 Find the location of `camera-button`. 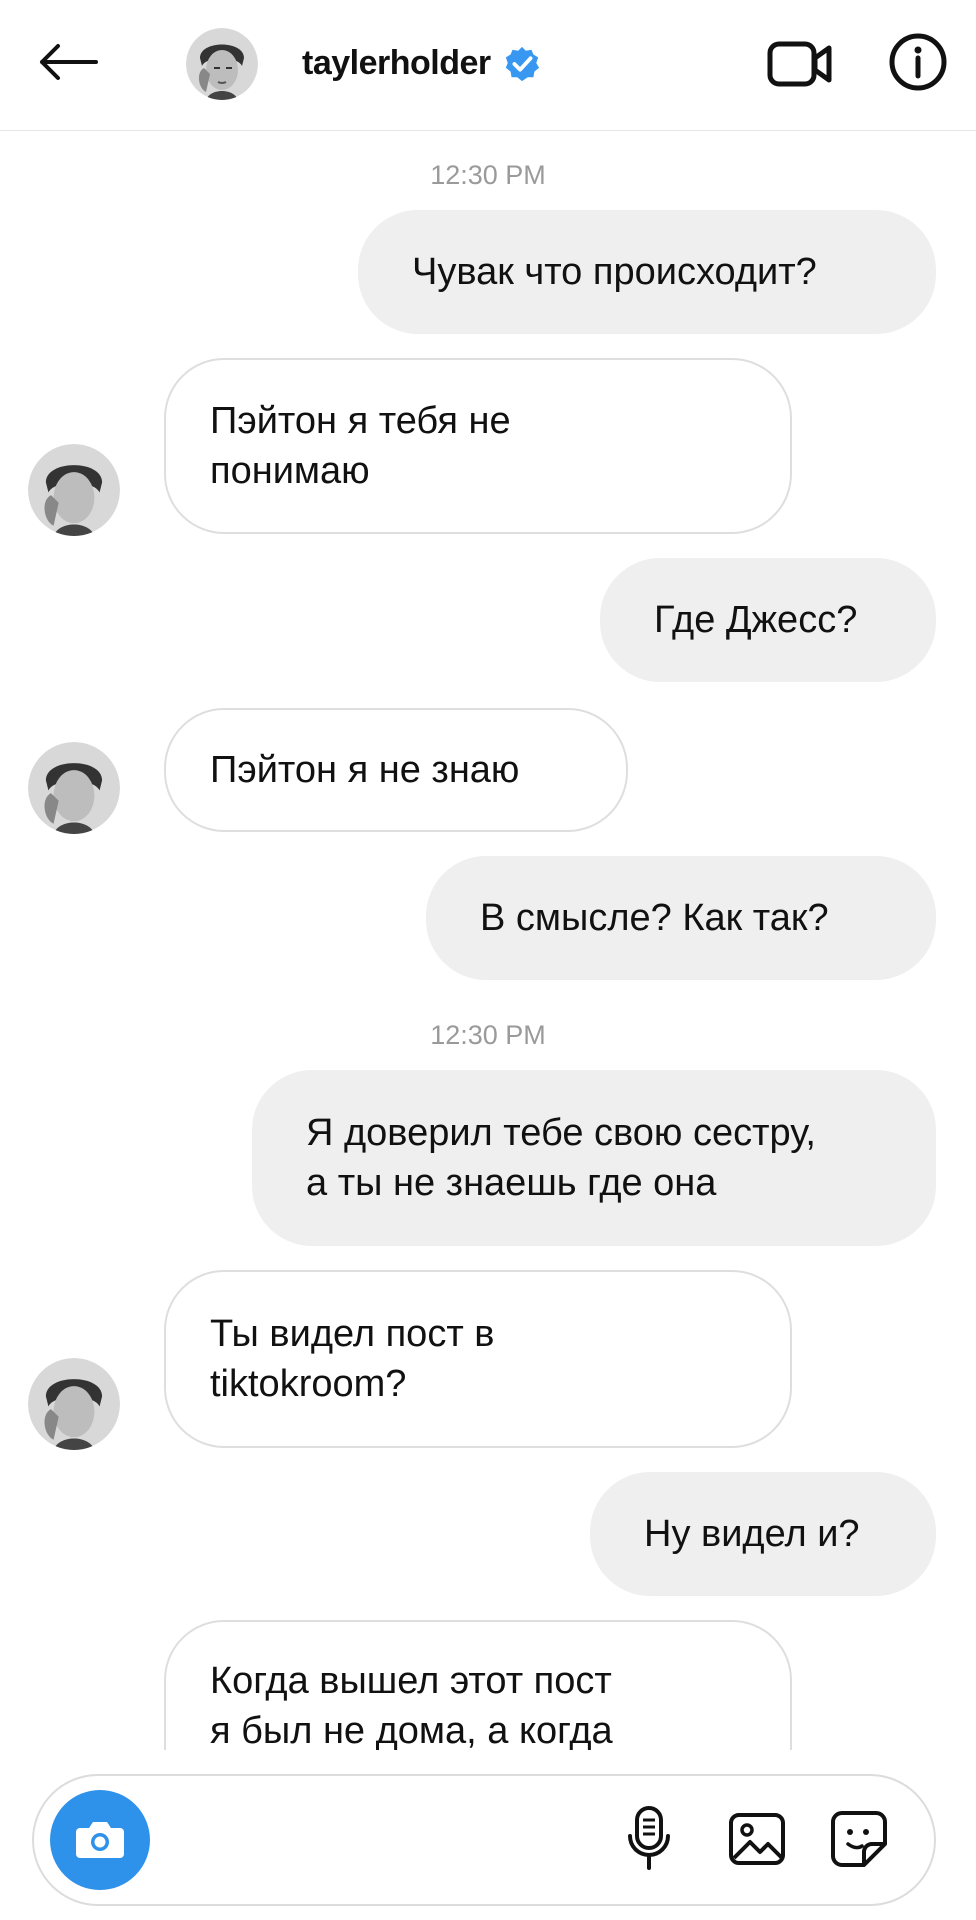

camera-button is located at coordinates (100, 1840).